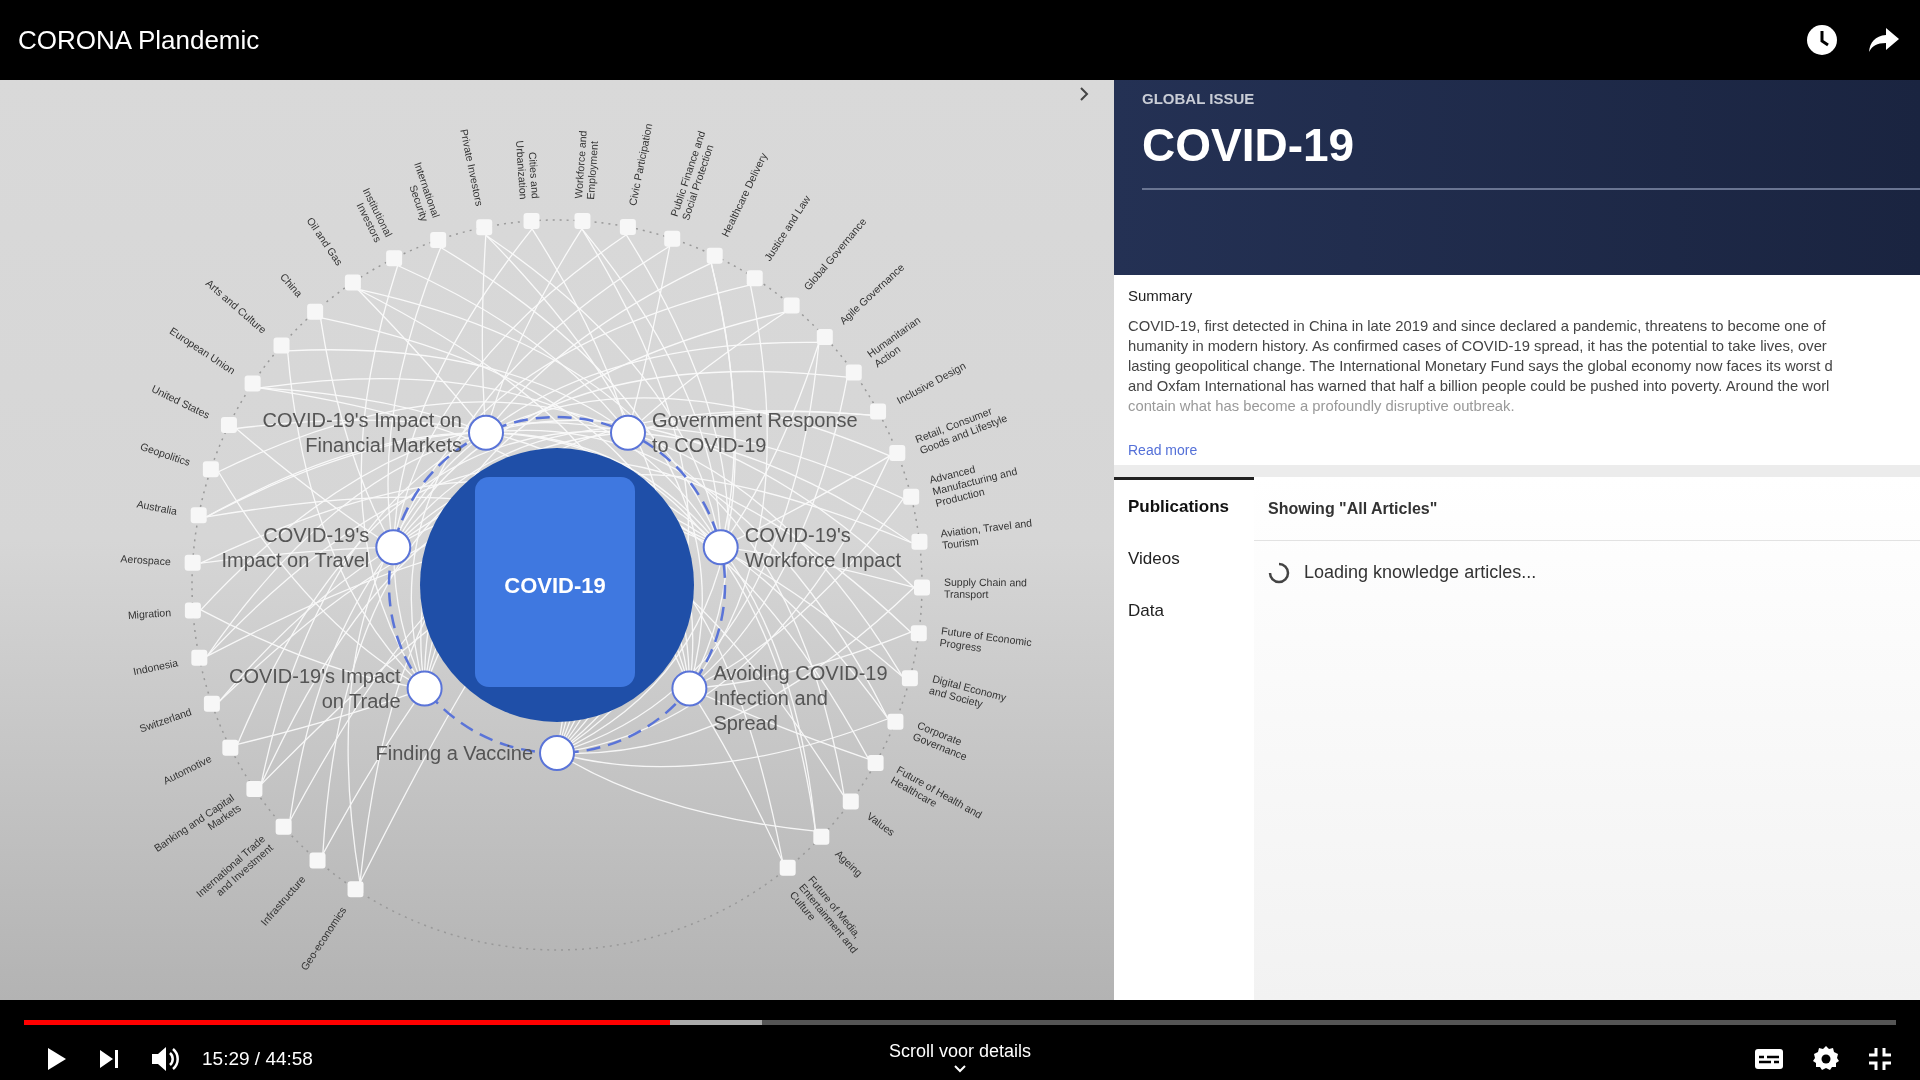 The image size is (1920, 1080). I want to click on center-label: COVID-19, so click(555, 585).